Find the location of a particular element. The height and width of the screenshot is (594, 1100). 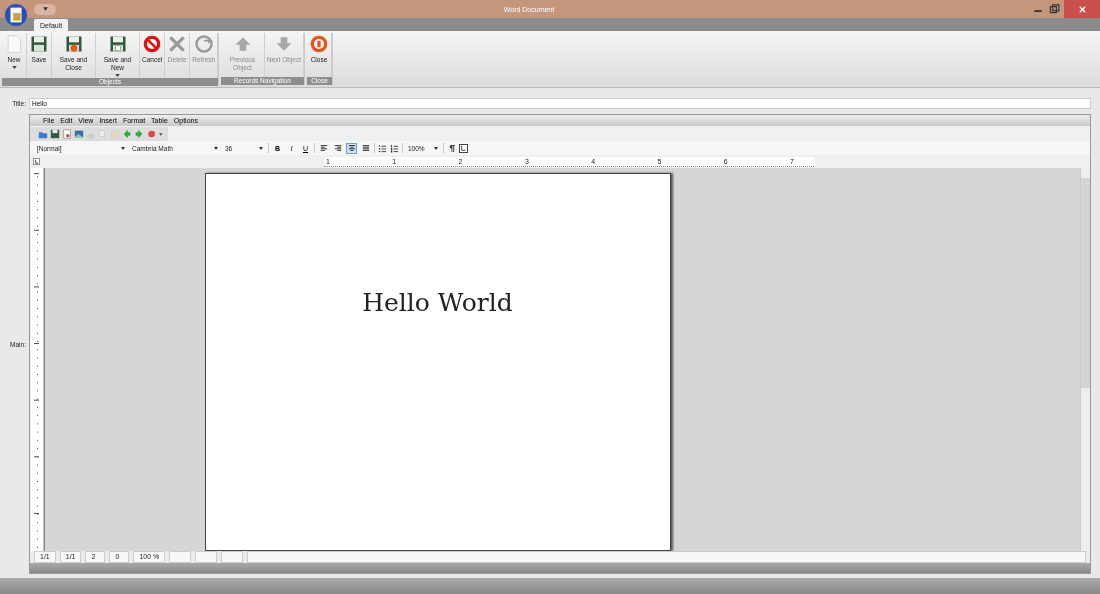

restore-icon is located at coordinates (1054, 9).